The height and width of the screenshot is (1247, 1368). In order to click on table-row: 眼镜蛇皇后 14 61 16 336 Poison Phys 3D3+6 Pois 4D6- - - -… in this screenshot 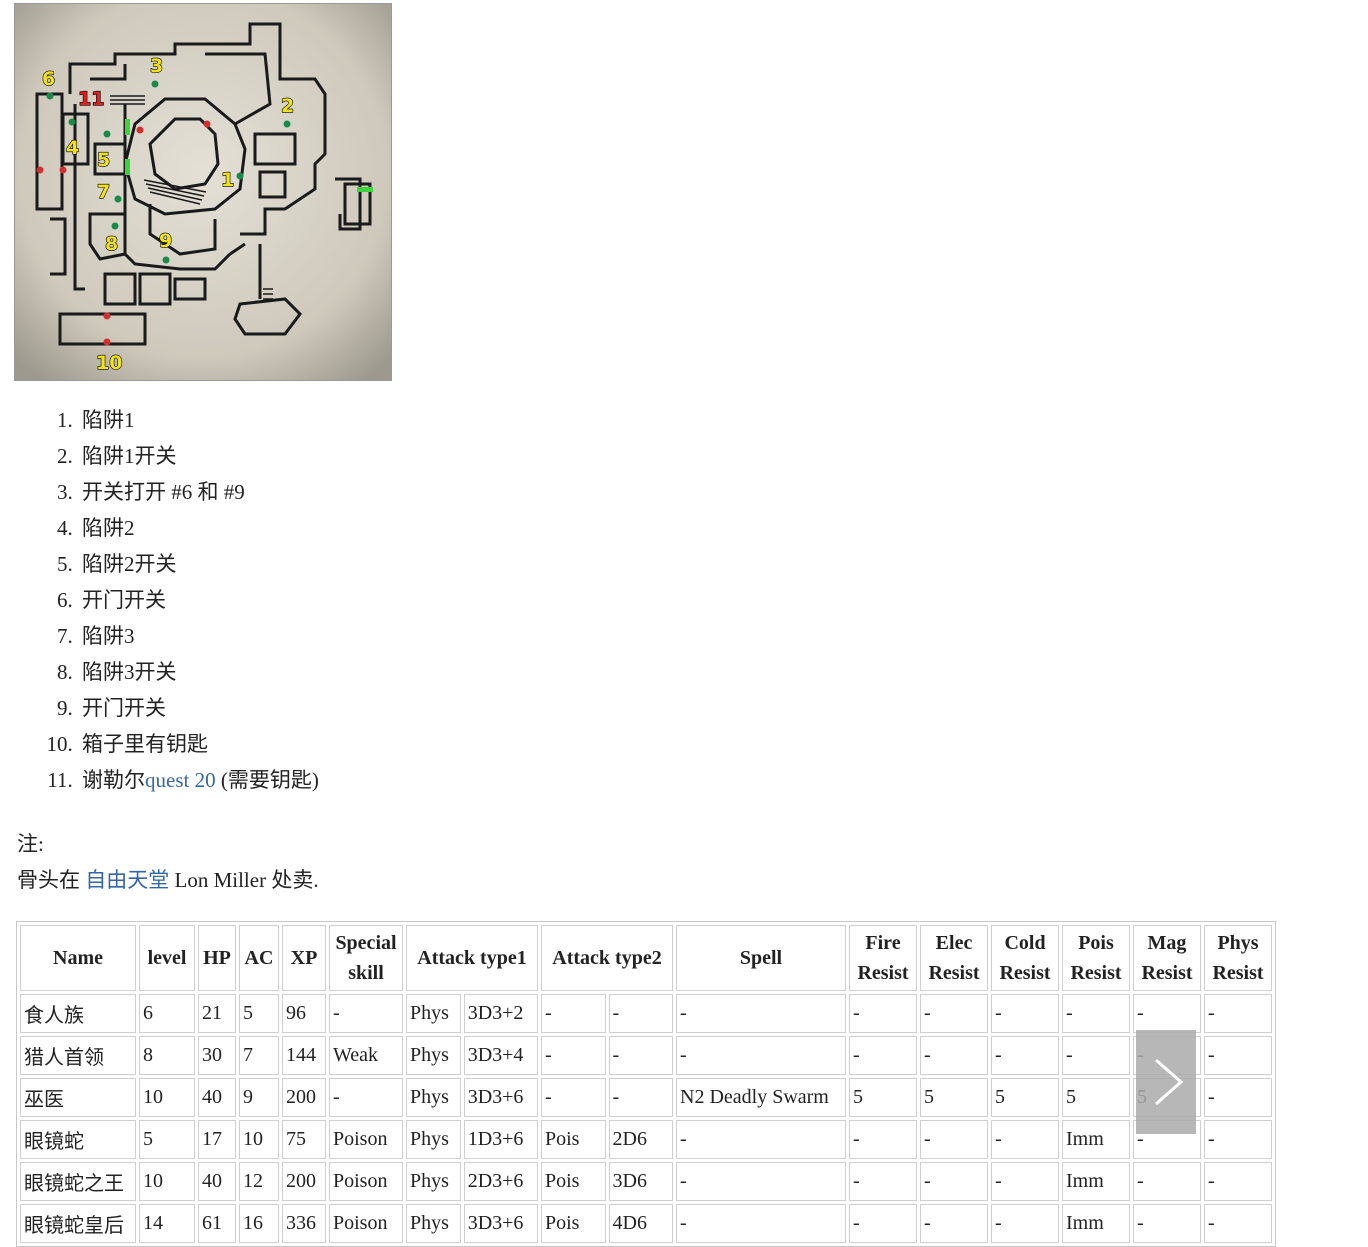, I will do `click(646, 1223)`.